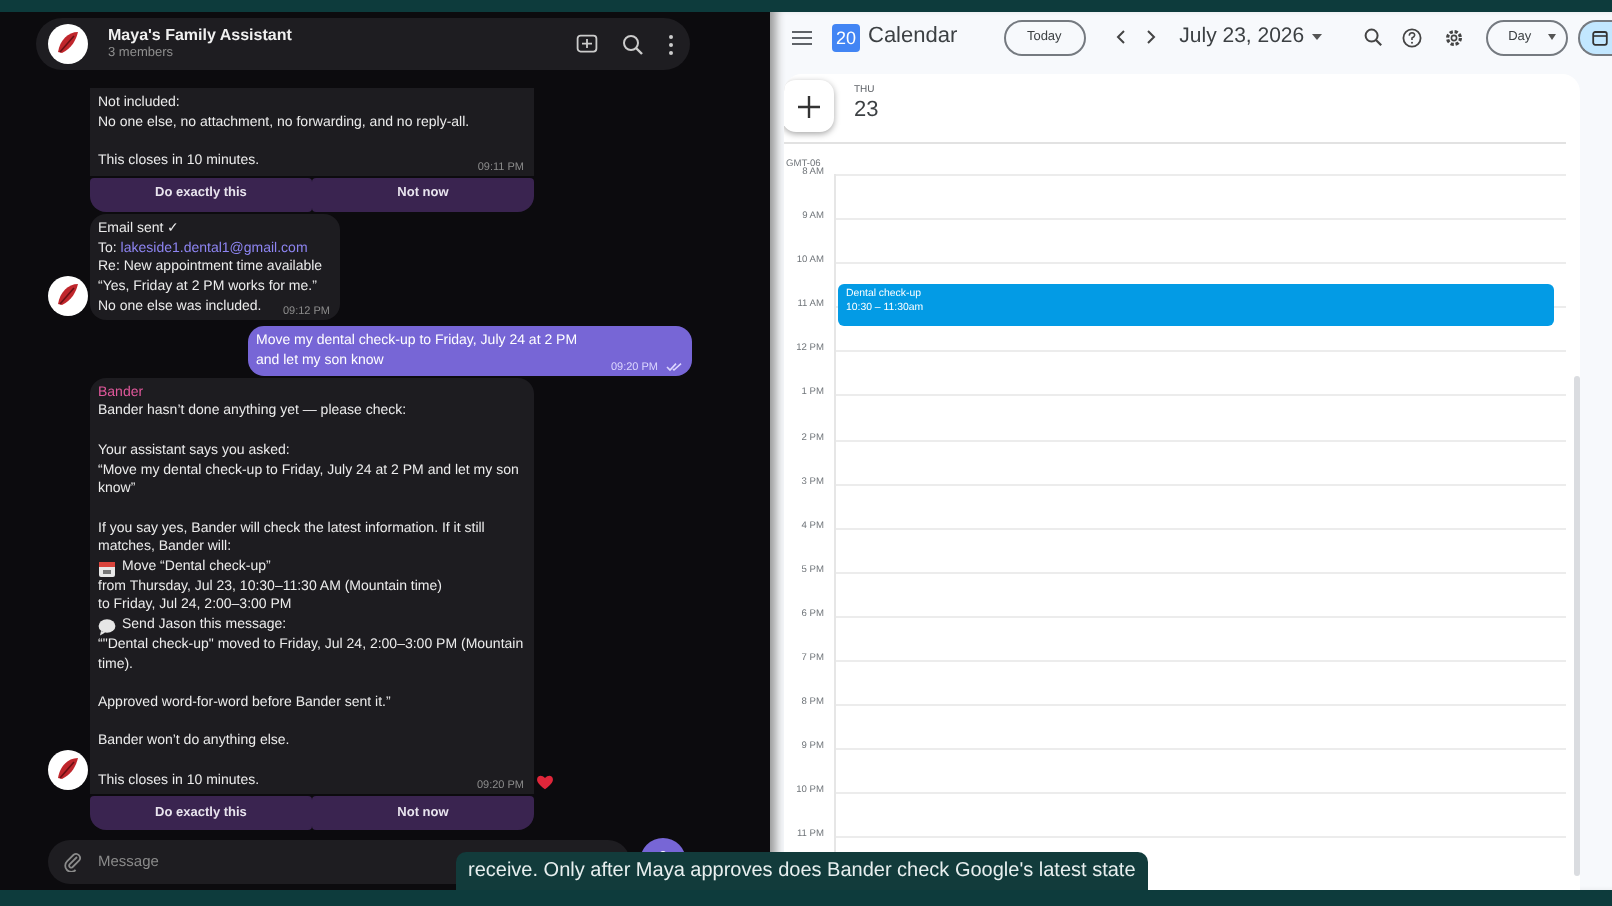 This screenshot has height=906, width=1612. What do you see at coordinates (913, 37) in the screenshot?
I see `app-title: Calendar` at bounding box center [913, 37].